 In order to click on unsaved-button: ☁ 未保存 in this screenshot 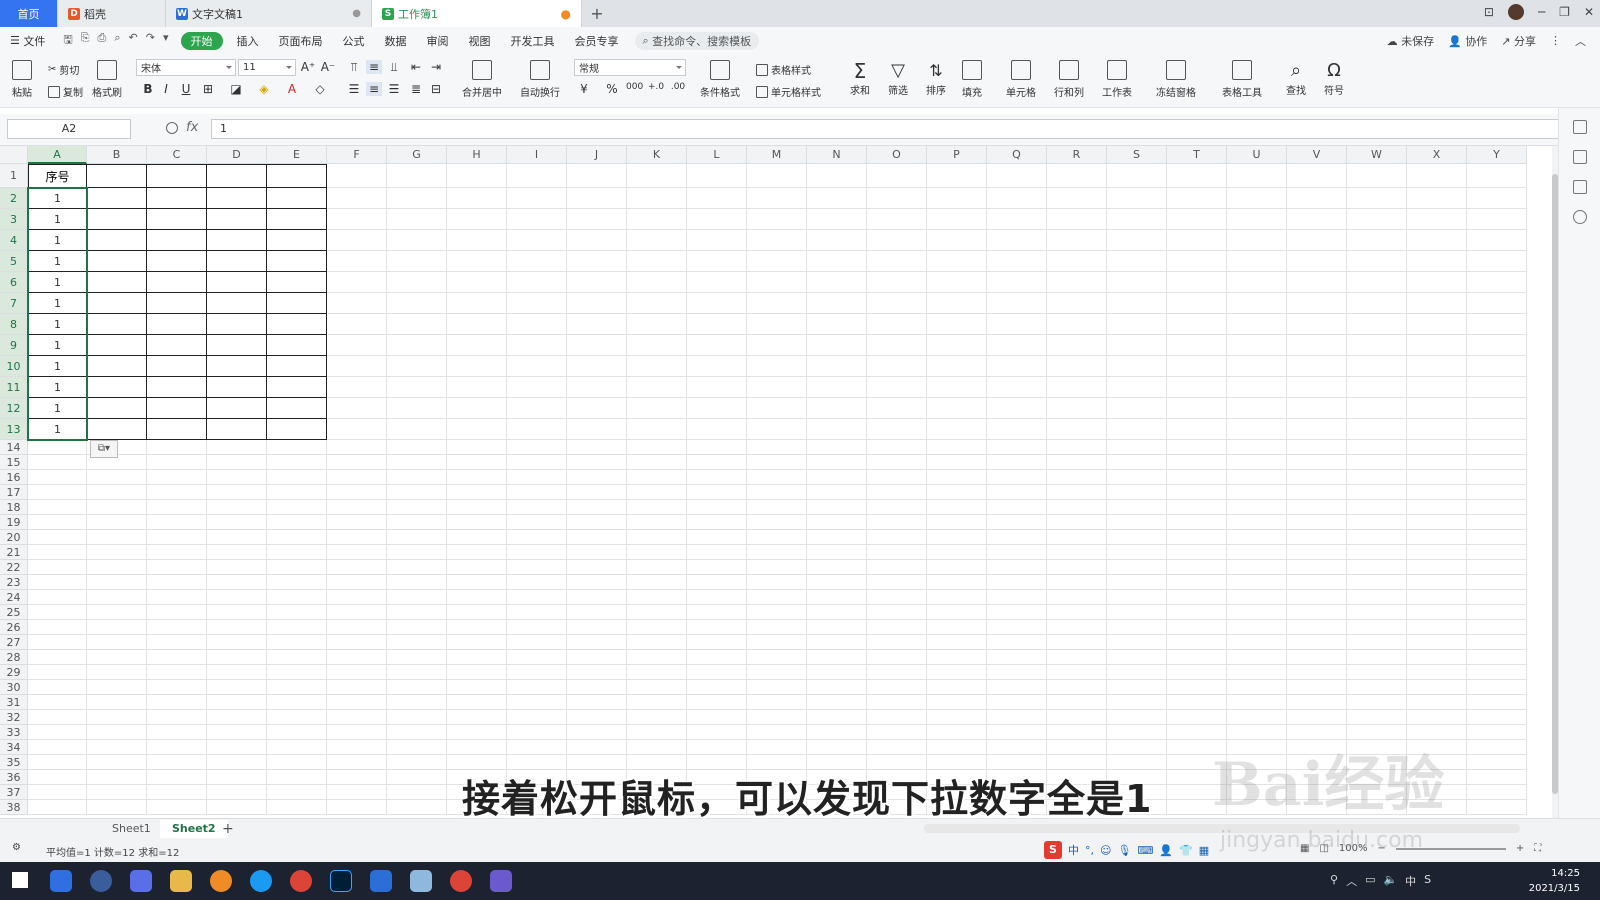, I will do `click(1411, 41)`.